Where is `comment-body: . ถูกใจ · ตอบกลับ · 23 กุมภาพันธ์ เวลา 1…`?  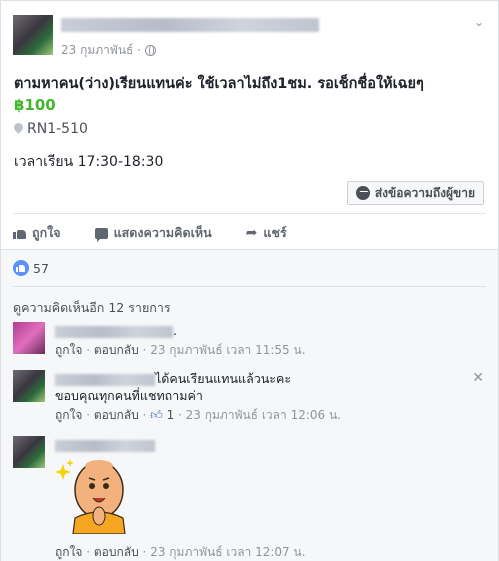
comment-body: . ถูกใจ · ตอบกลับ · 23 กุมภาพันธ์ เวลา 1… is located at coordinates (180, 340).